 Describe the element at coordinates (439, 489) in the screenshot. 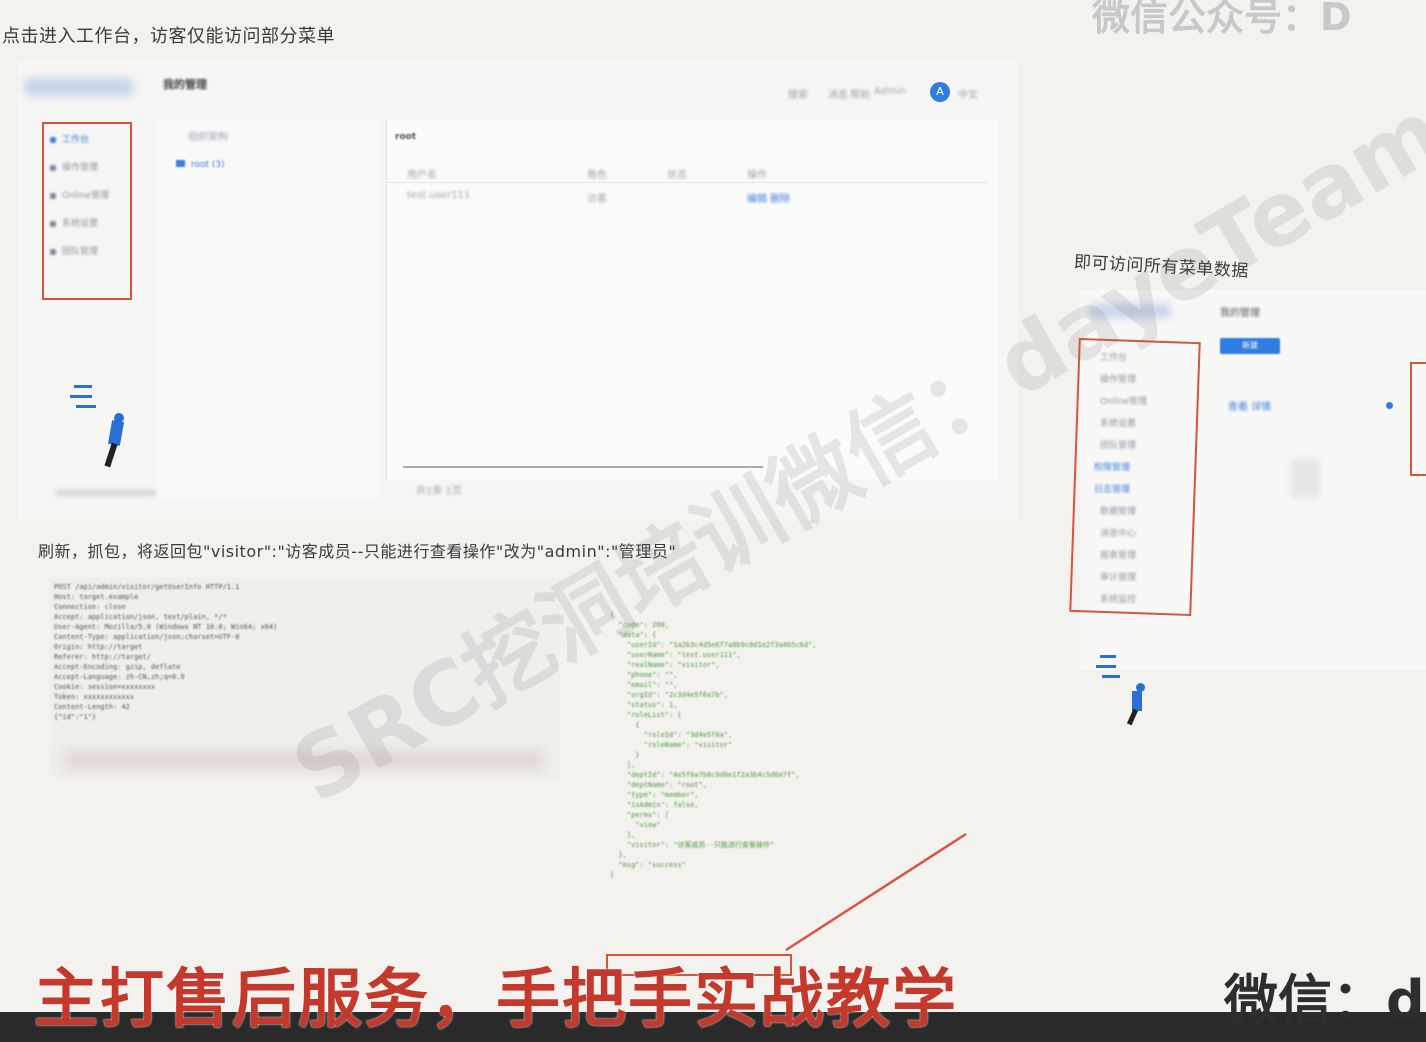

I see `pagination: 共1条 1页` at that location.